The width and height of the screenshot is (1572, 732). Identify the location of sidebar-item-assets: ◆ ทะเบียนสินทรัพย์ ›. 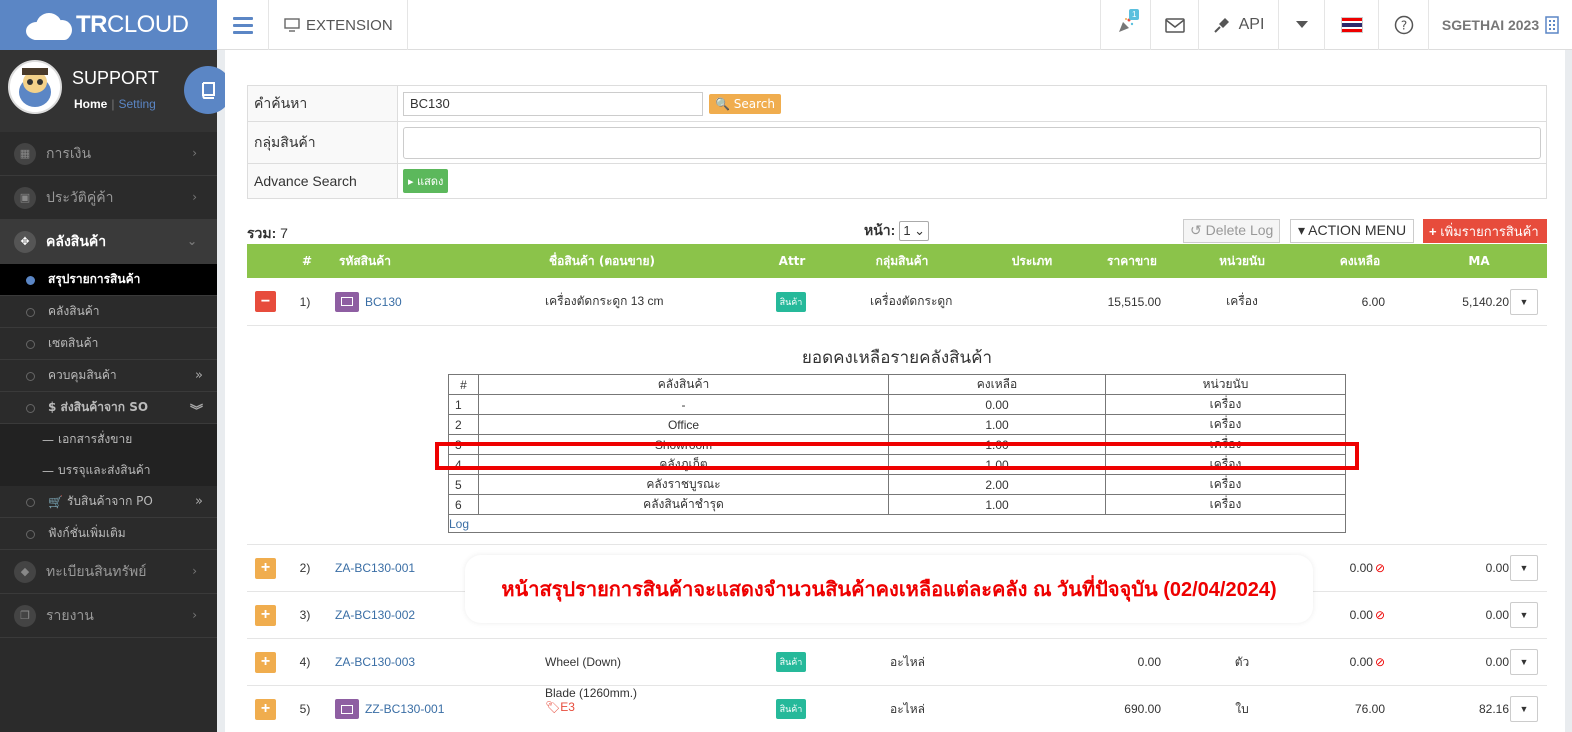
(108, 572).